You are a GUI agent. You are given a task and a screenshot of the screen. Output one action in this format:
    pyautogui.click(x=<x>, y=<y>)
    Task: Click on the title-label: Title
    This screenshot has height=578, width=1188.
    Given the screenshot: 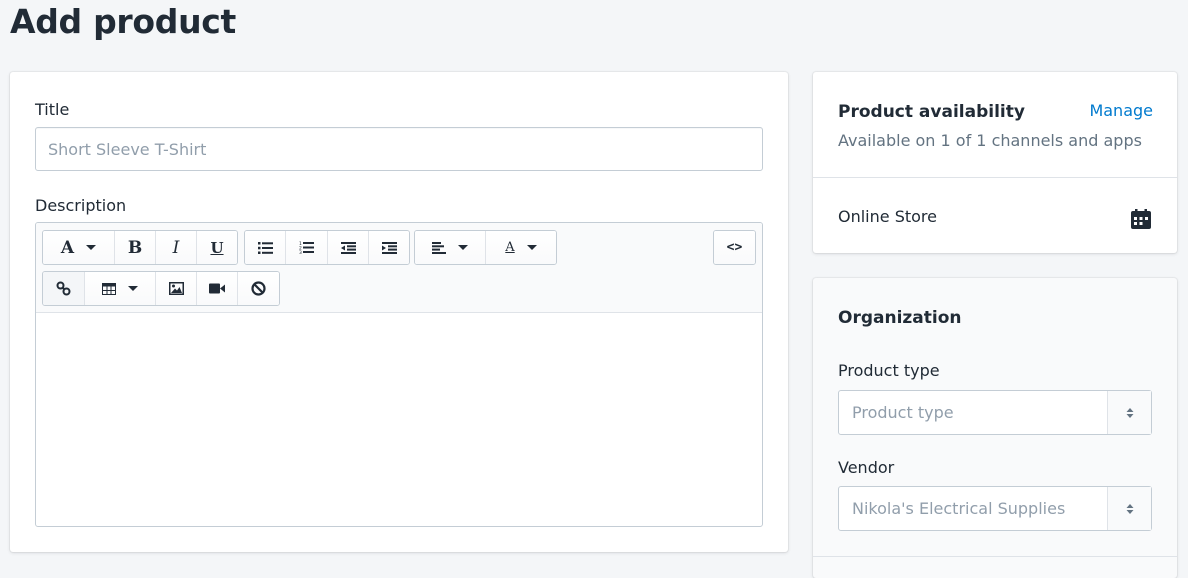 What is the action you would take?
    pyautogui.click(x=52, y=109)
    